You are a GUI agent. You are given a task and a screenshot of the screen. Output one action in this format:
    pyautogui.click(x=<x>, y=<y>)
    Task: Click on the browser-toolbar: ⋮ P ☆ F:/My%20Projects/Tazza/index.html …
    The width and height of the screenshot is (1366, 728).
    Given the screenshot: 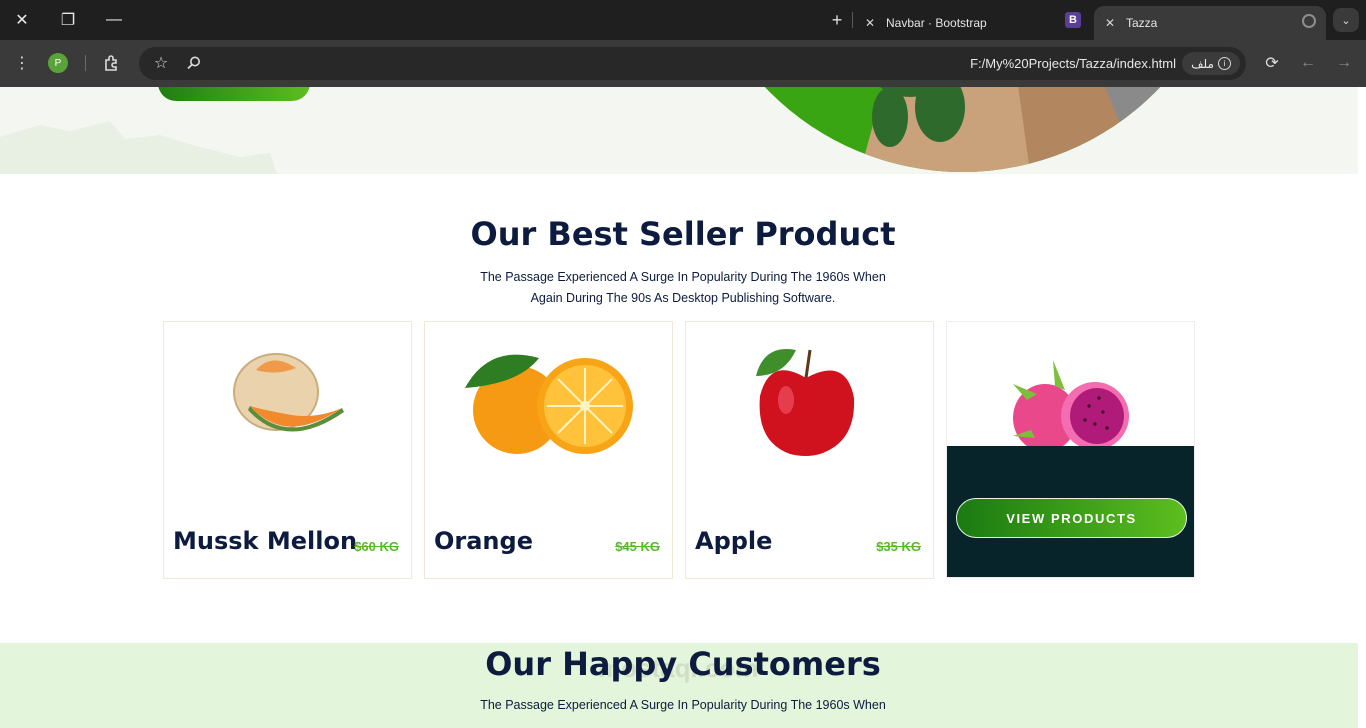 What is the action you would take?
    pyautogui.click(x=683, y=63)
    